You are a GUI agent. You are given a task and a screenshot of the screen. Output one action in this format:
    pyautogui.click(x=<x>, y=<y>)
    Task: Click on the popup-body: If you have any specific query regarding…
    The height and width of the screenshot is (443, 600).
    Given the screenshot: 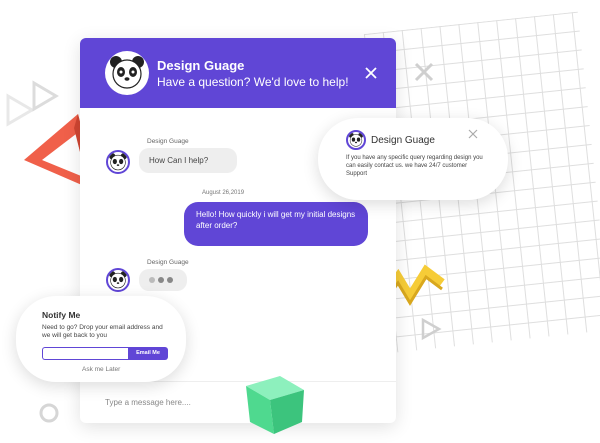 What is the action you would take?
    pyautogui.click(x=414, y=166)
    